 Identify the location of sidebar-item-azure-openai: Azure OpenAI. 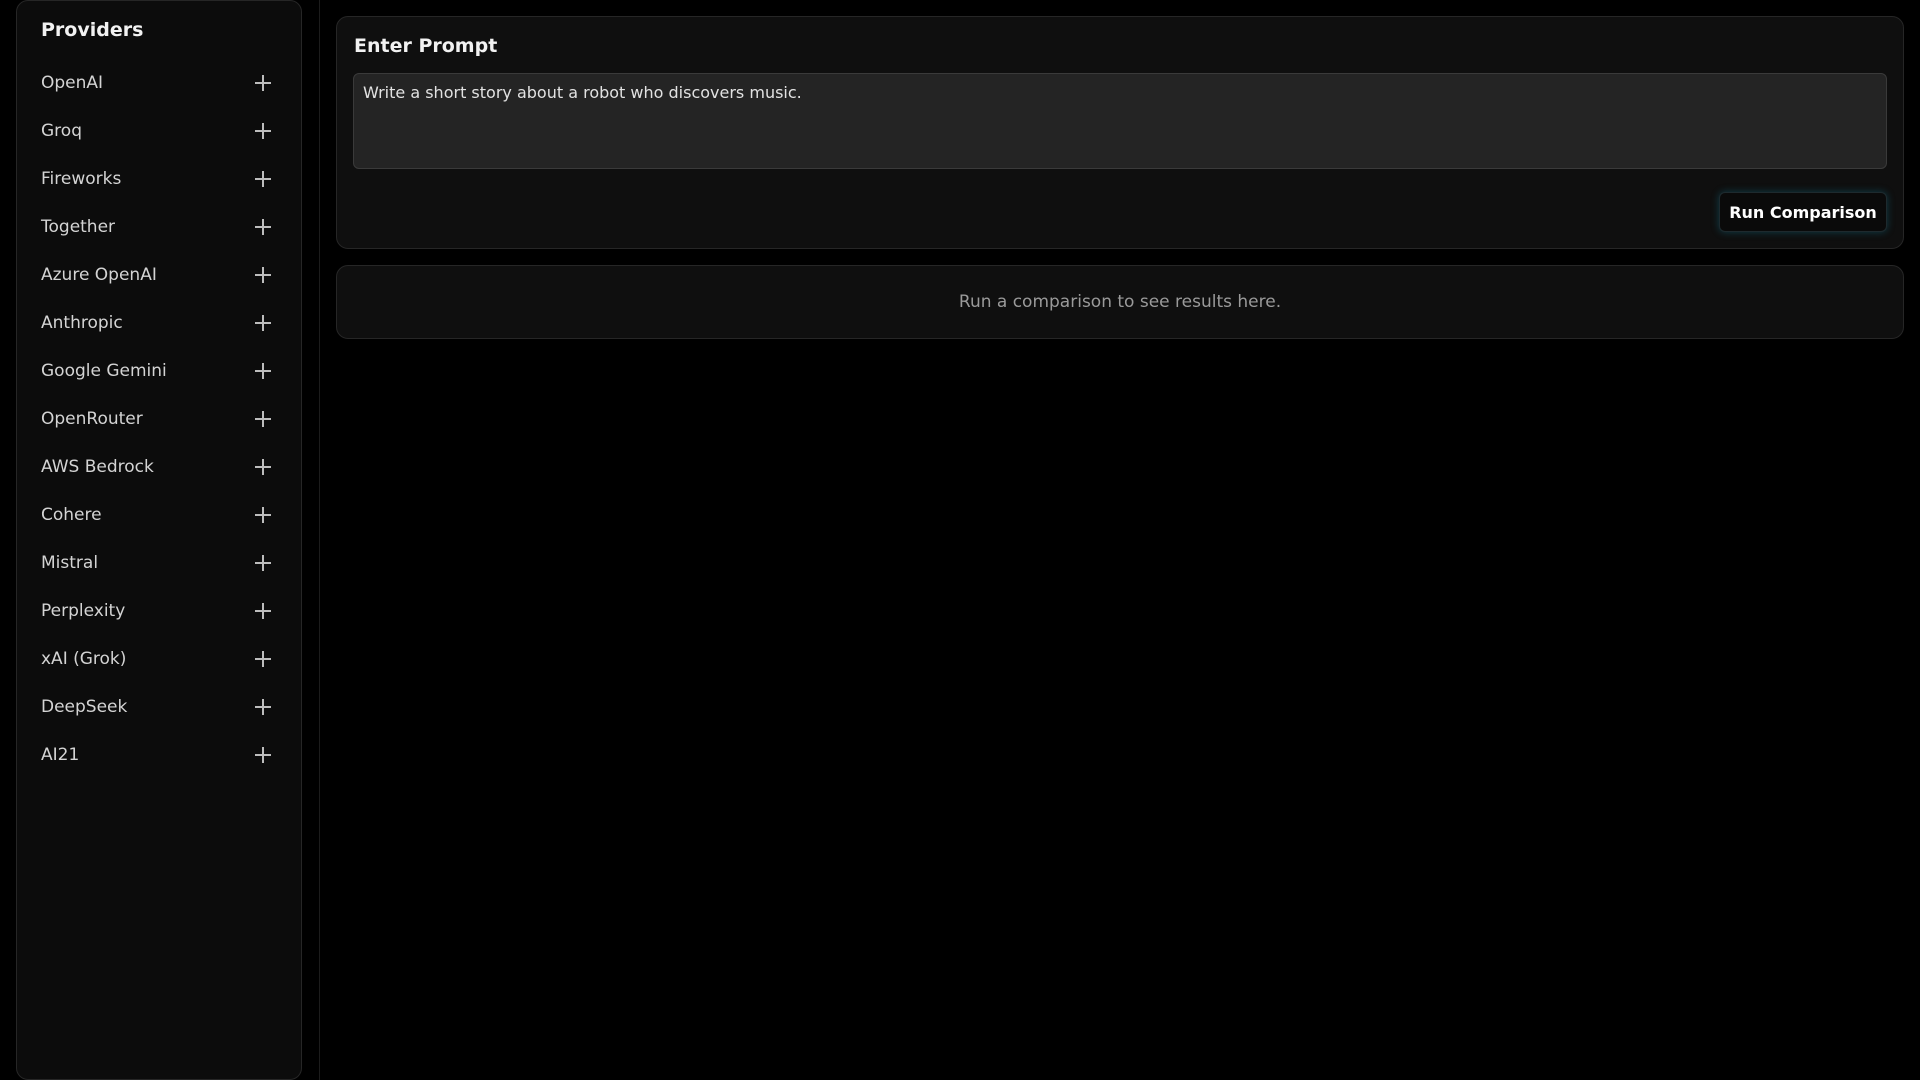
(159, 275).